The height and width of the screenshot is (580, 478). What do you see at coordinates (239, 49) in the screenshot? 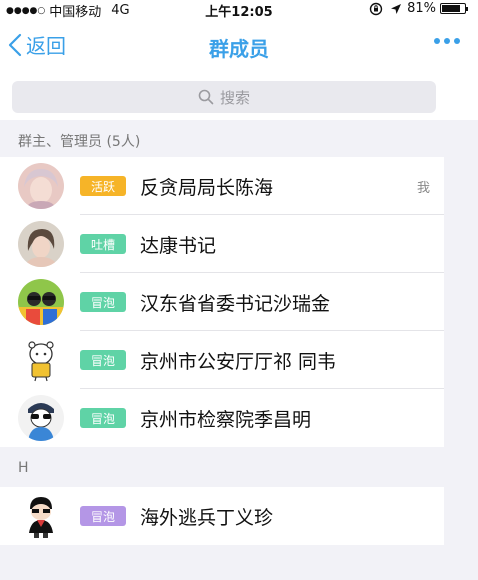
I see `page-title: 群成员` at bounding box center [239, 49].